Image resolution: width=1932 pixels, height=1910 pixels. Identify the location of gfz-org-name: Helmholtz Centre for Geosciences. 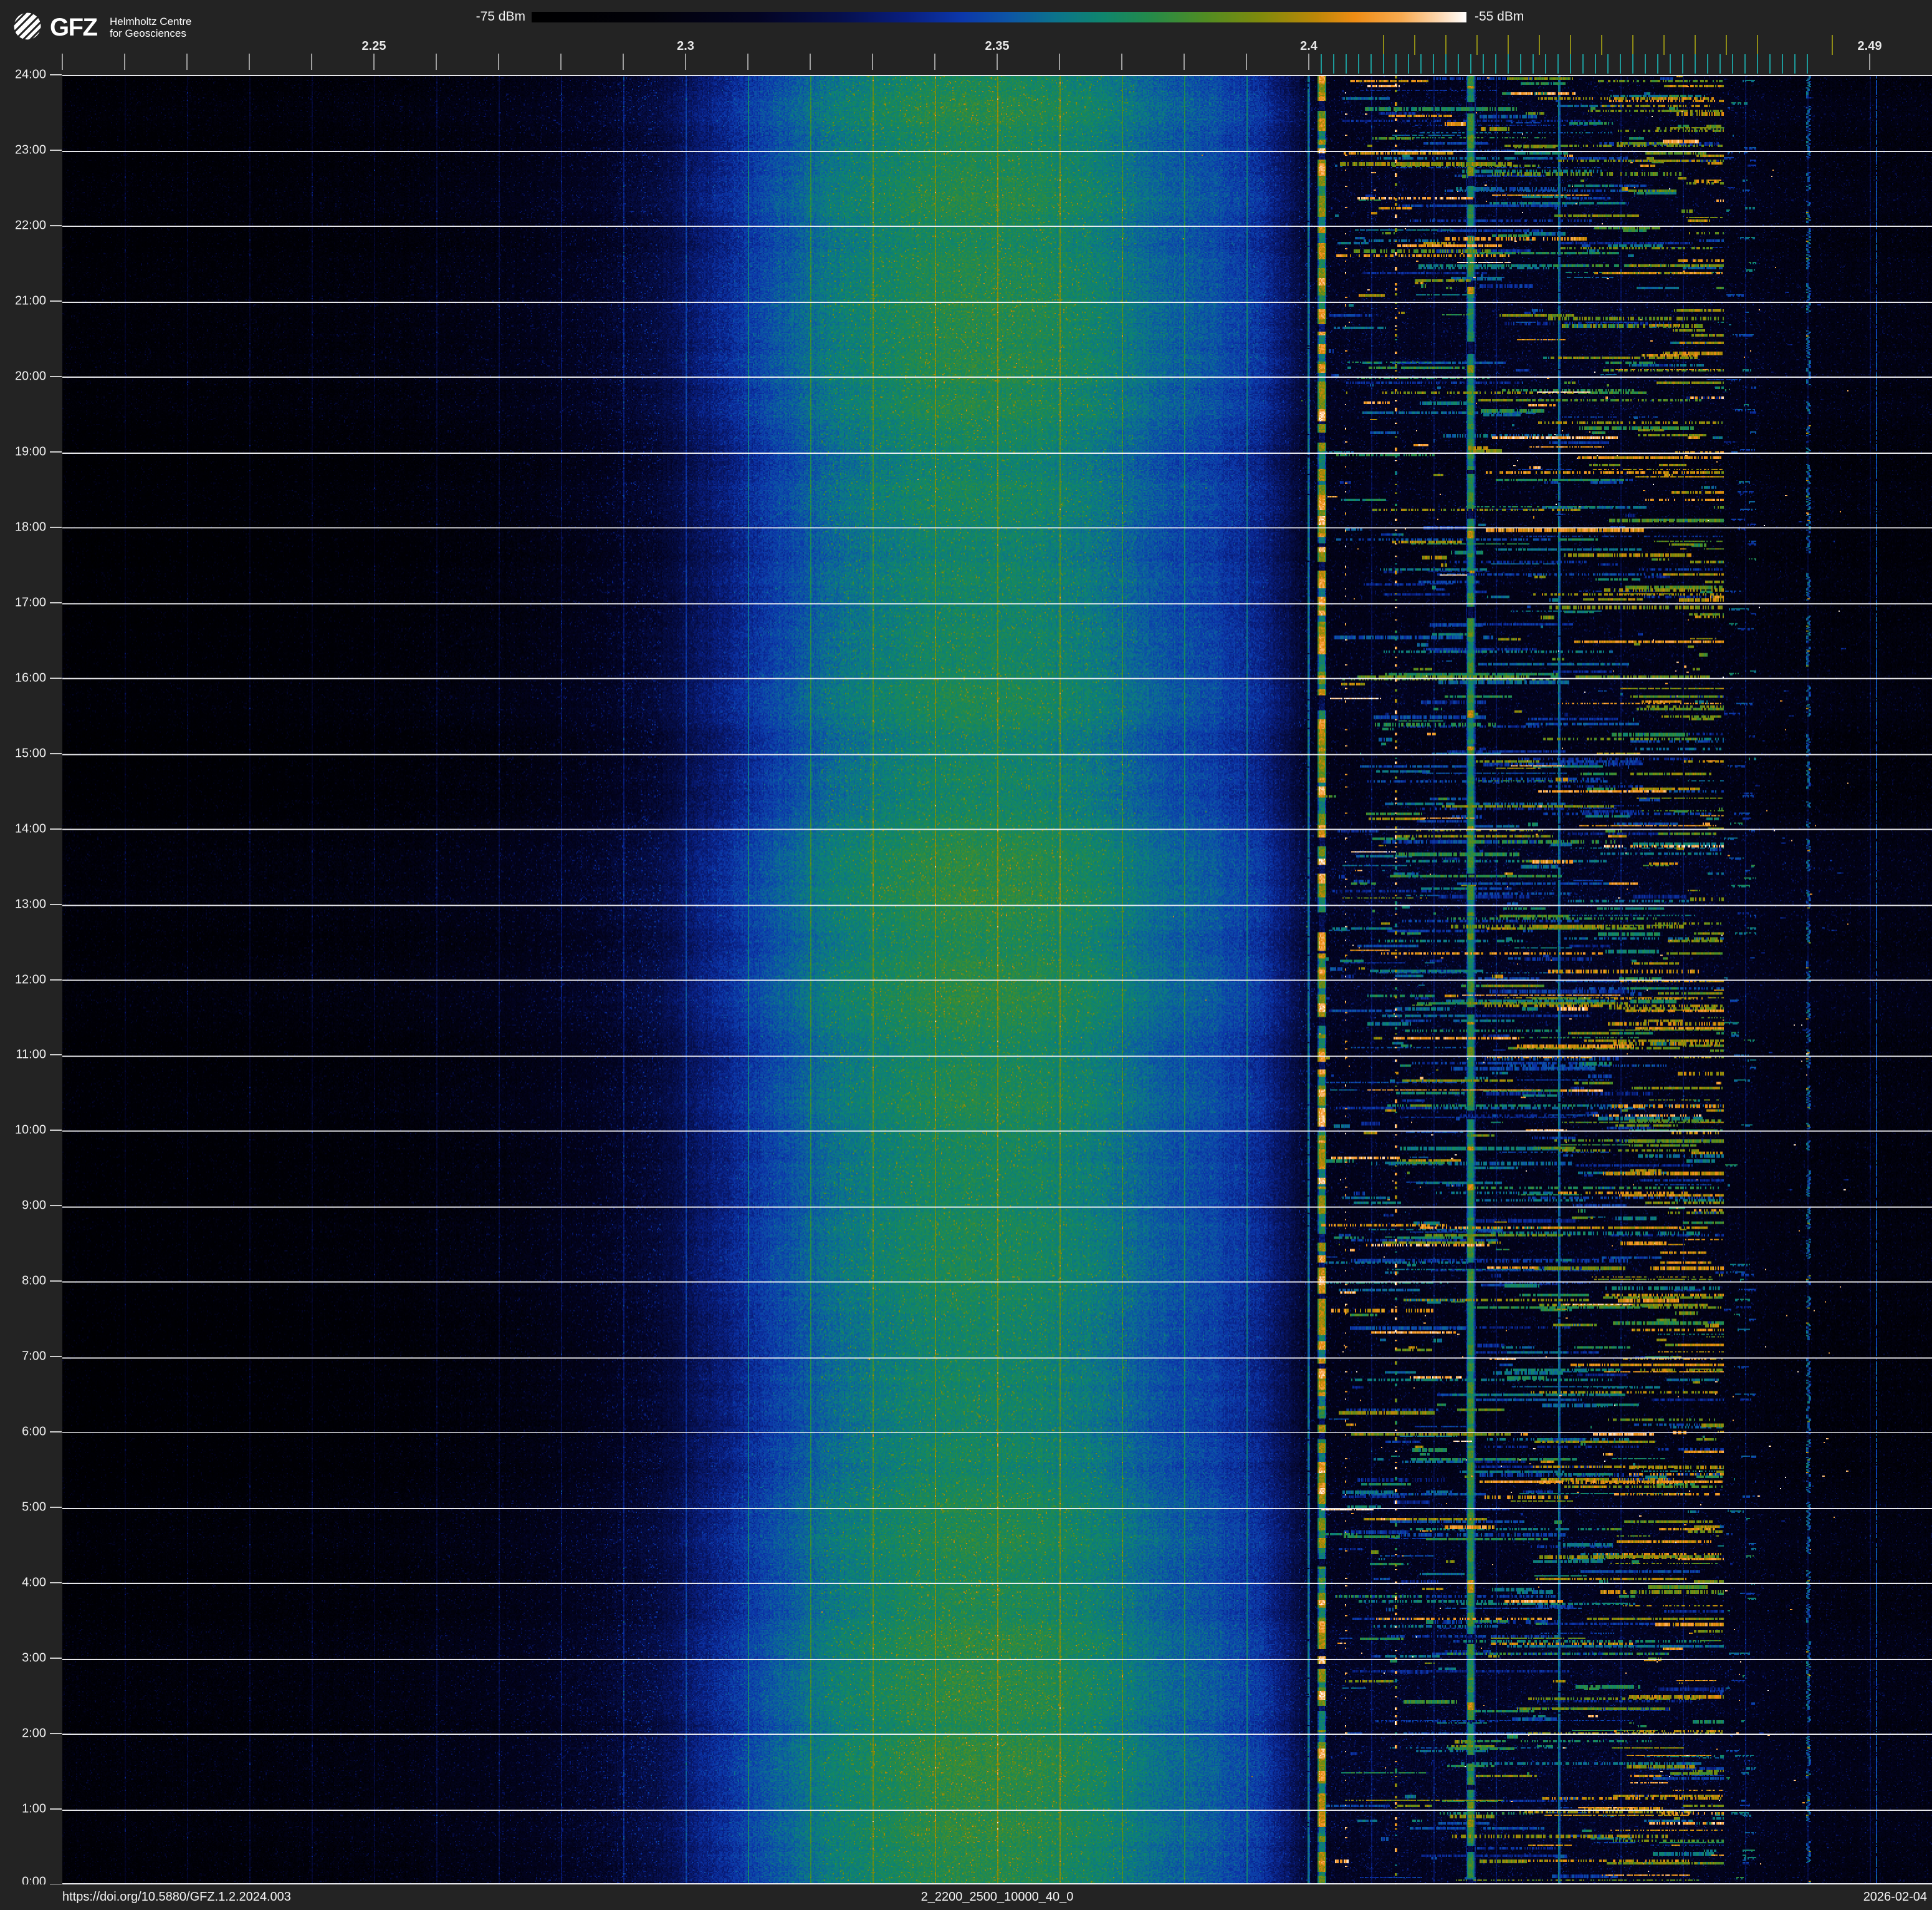
(150, 27).